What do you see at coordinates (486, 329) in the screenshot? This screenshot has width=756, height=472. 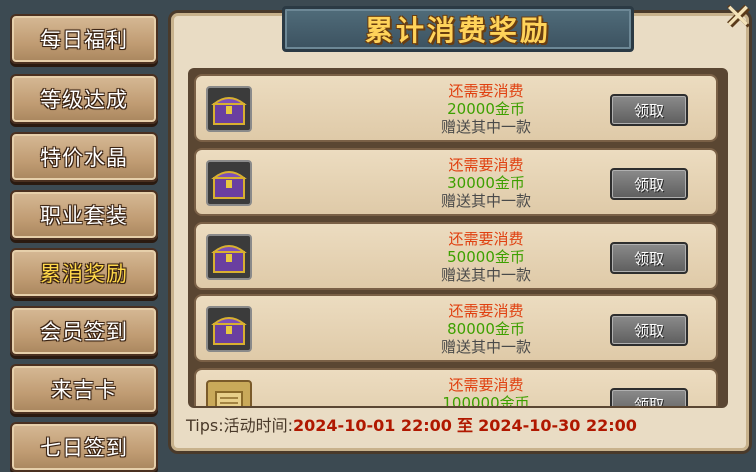 I see `amount-value: 80000金币` at bounding box center [486, 329].